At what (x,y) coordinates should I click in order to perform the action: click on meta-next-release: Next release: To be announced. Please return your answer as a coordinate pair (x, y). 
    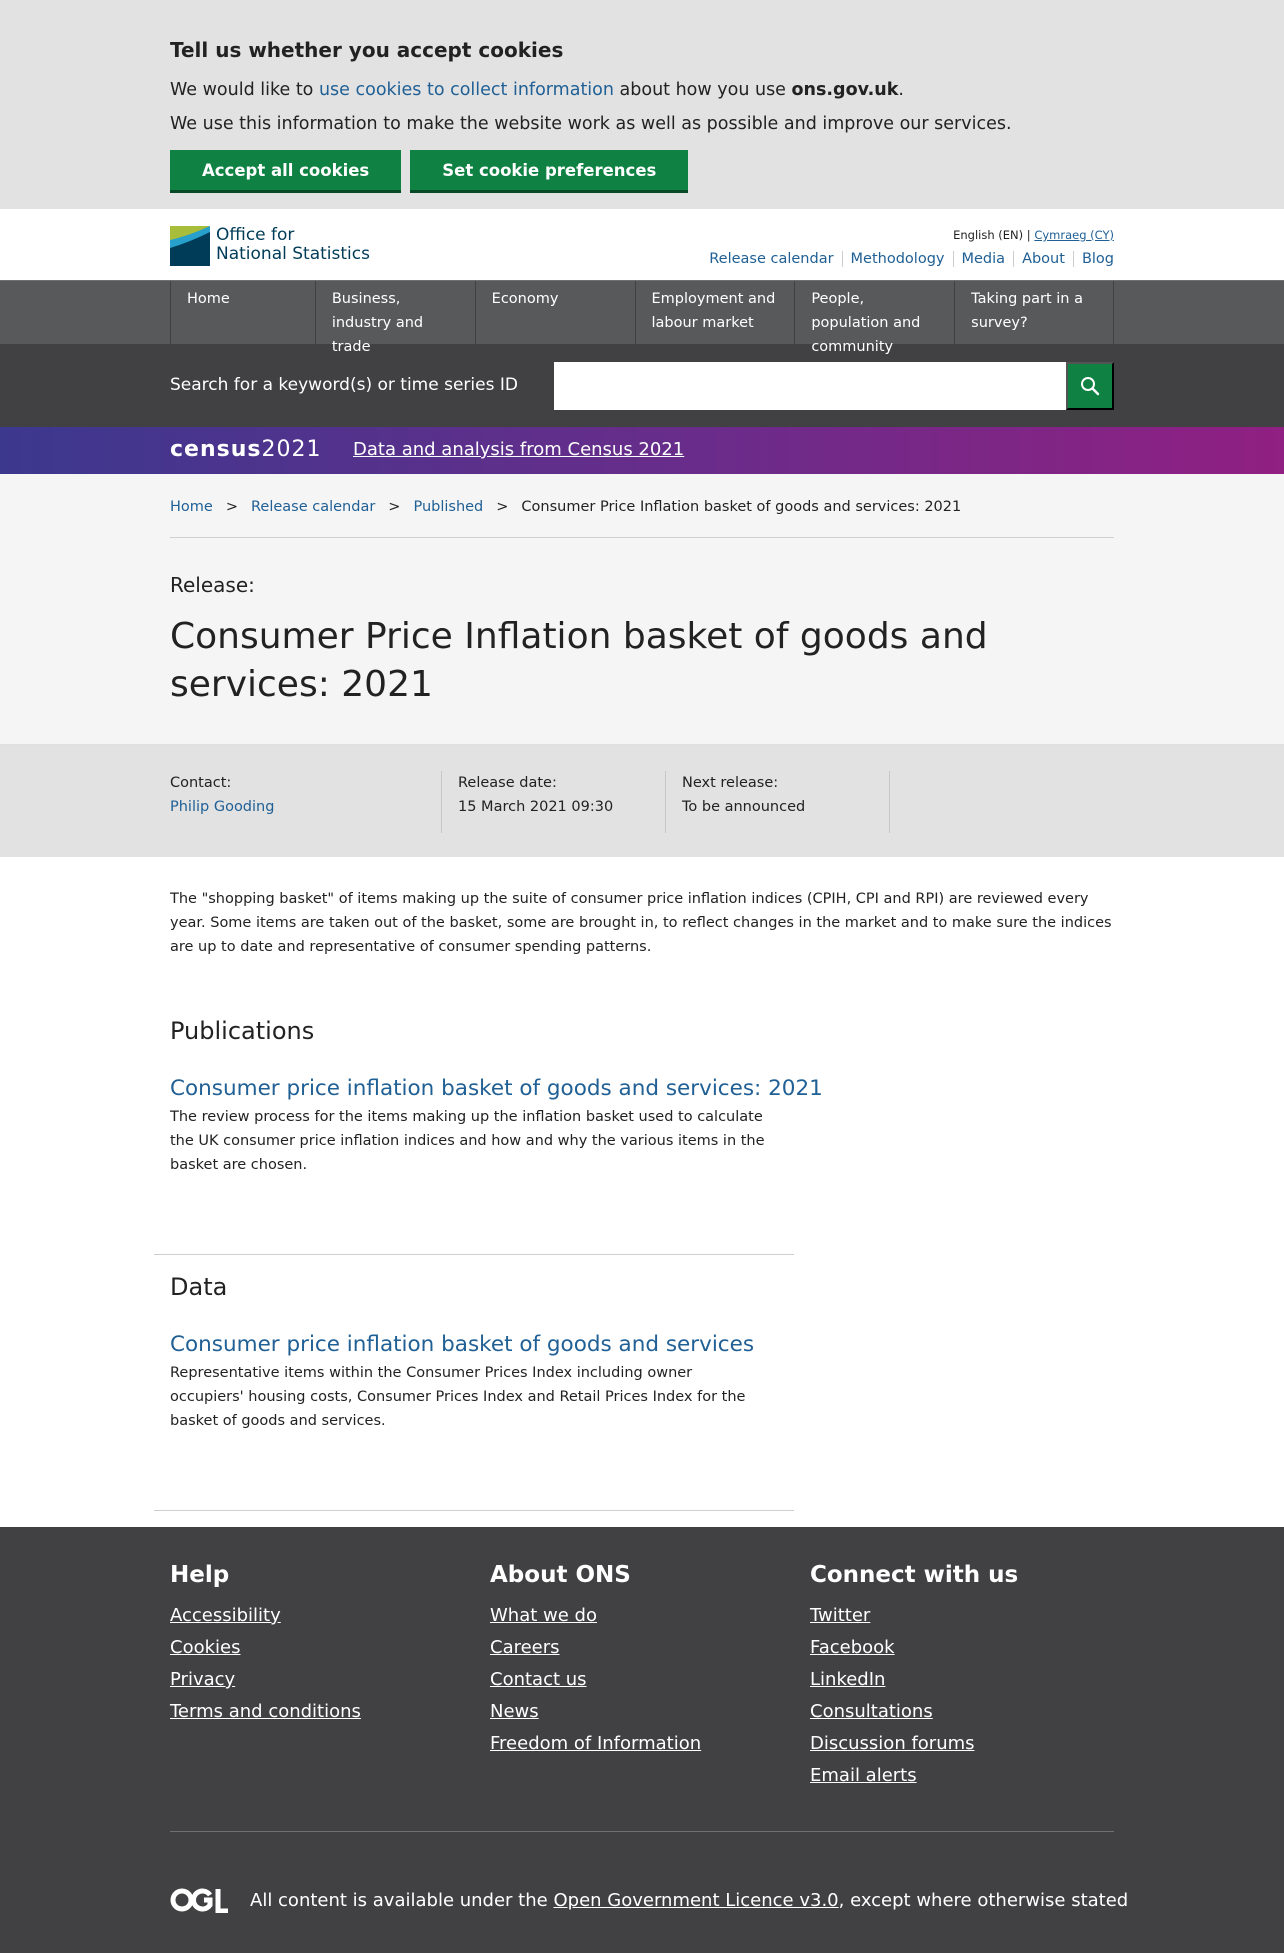
    Looking at the image, I should click on (778, 802).